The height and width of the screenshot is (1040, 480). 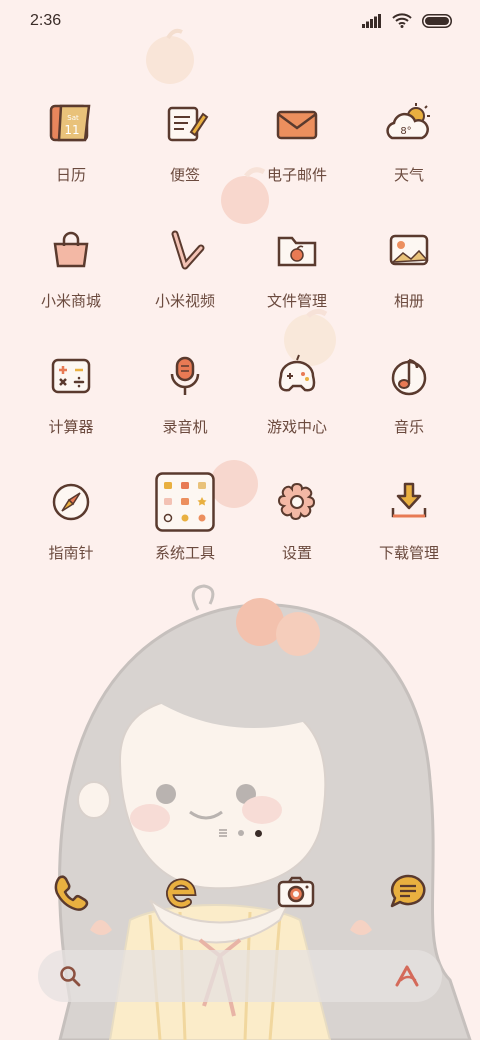 What do you see at coordinates (70, 301) in the screenshot?
I see `app-label: 小米商城` at bounding box center [70, 301].